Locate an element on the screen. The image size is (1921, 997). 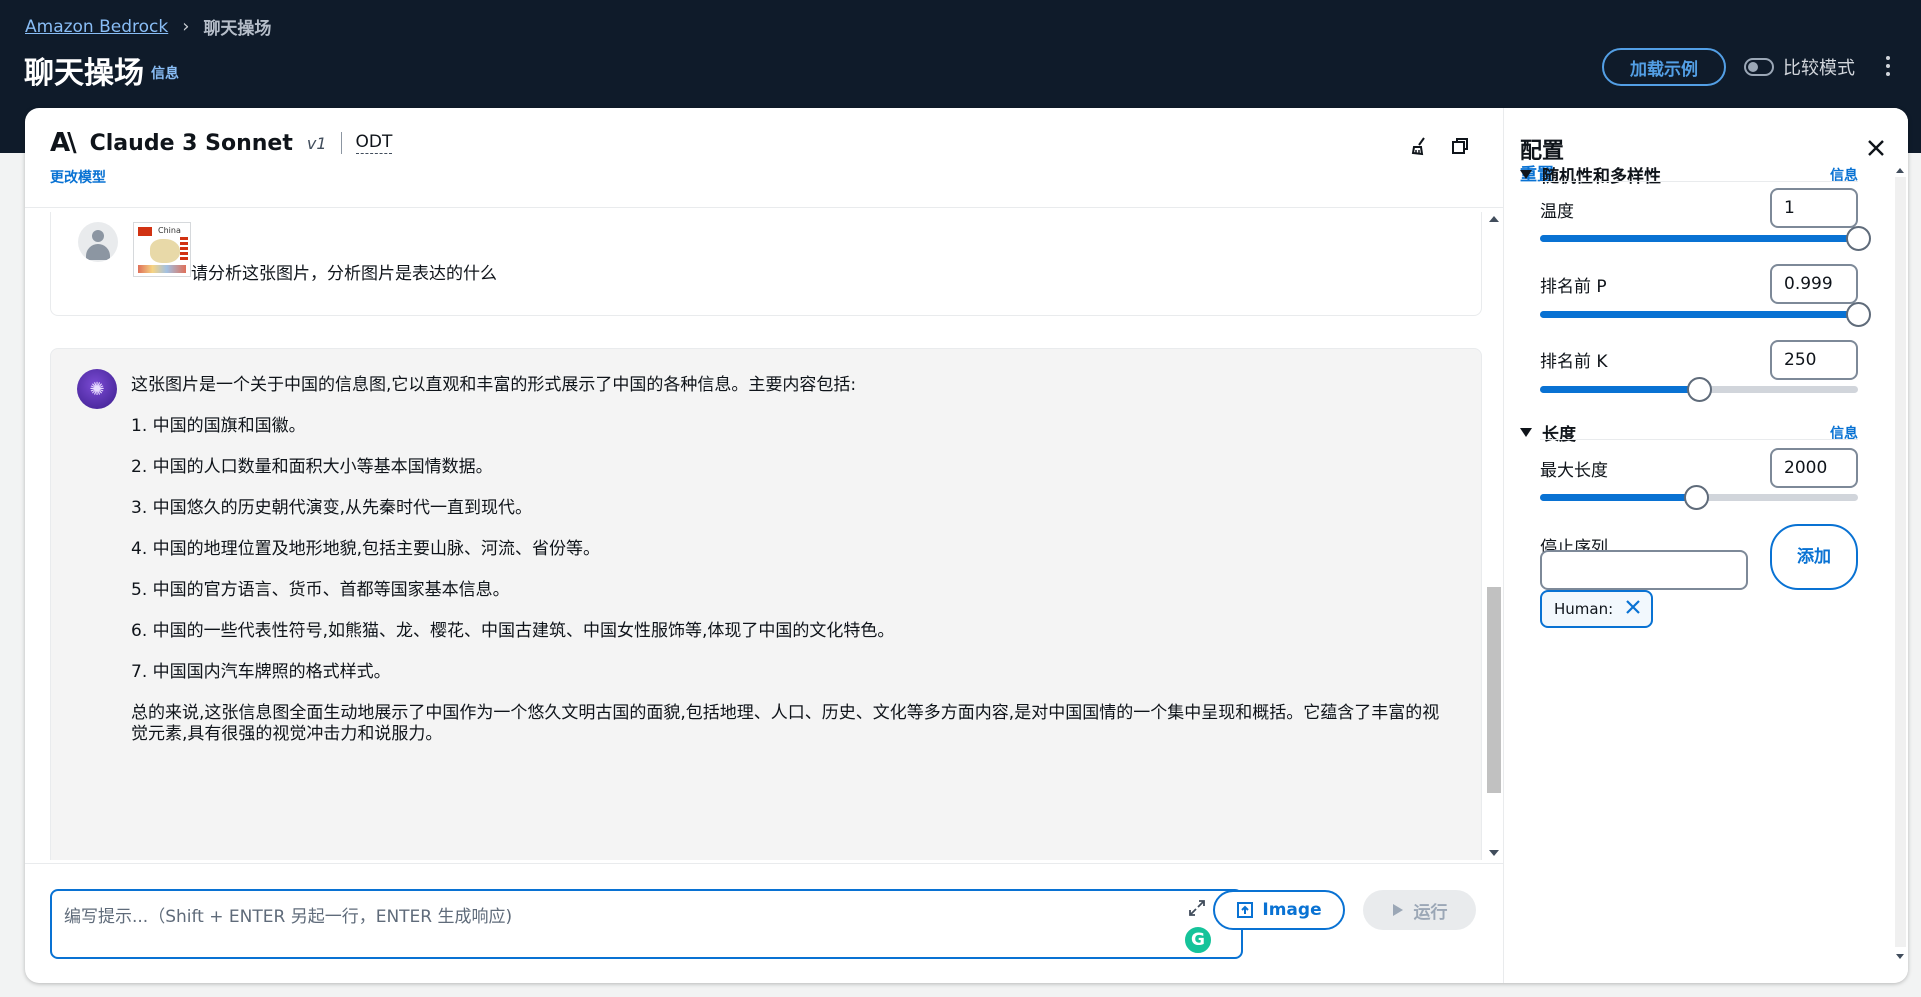
max-length-slider is located at coordinates (1699, 497).